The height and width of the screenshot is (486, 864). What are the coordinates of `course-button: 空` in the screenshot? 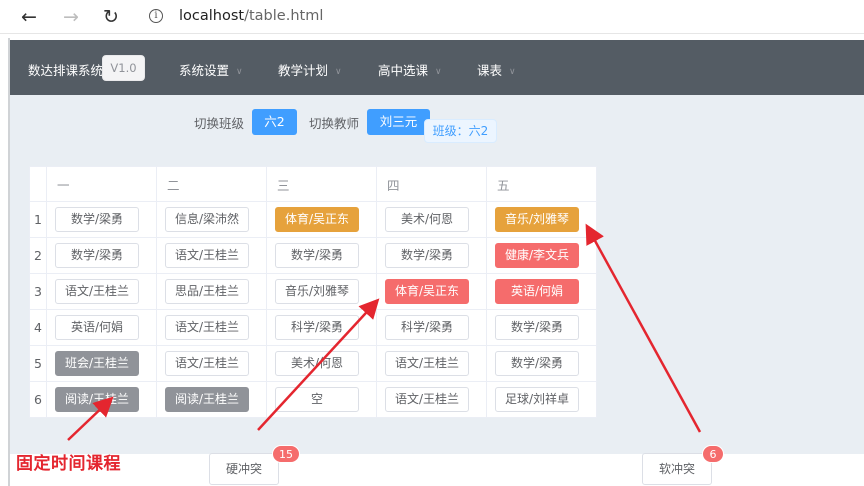 It's located at (317, 399).